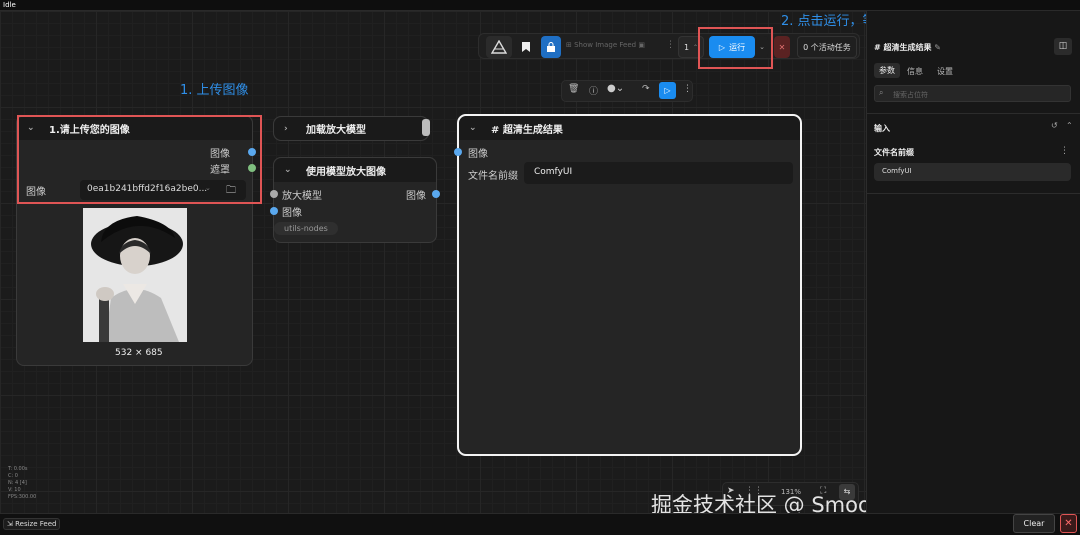 Image resolution: width=1080 pixels, height=535 pixels. Describe the element at coordinates (17, 483) in the screenshot. I see `stat-nodes: N: 4 [4]` at that location.